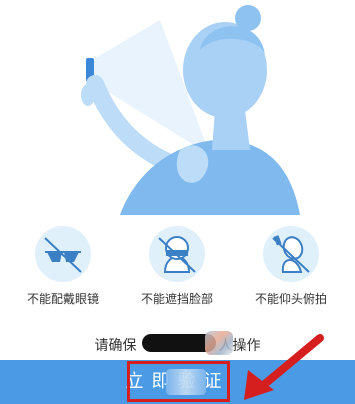 Image resolution: width=355 pixels, height=404 pixels. Describe the element at coordinates (290, 299) in the screenshot. I see `tip-label: 不能仰头俯拍` at that location.